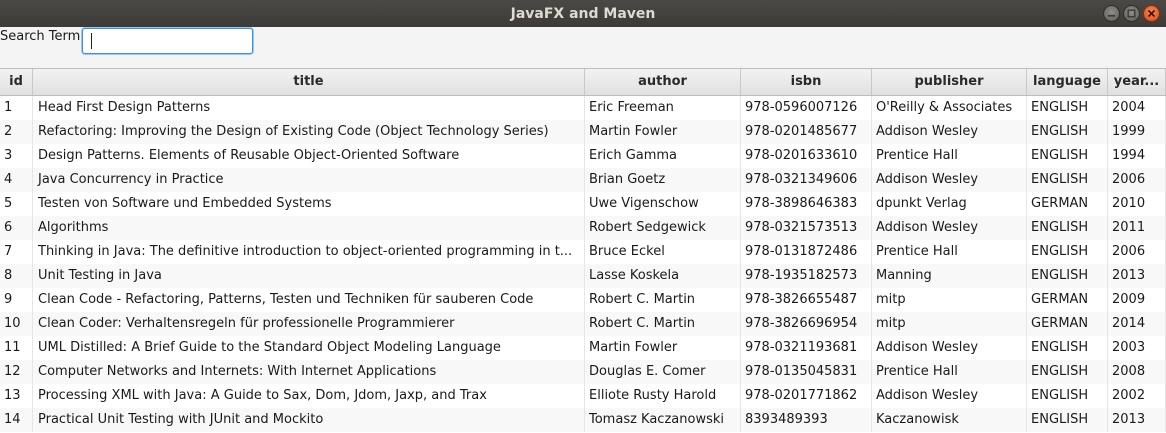 This screenshot has height=433, width=1166. I want to click on column-header-language: language, so click(1067, 82).